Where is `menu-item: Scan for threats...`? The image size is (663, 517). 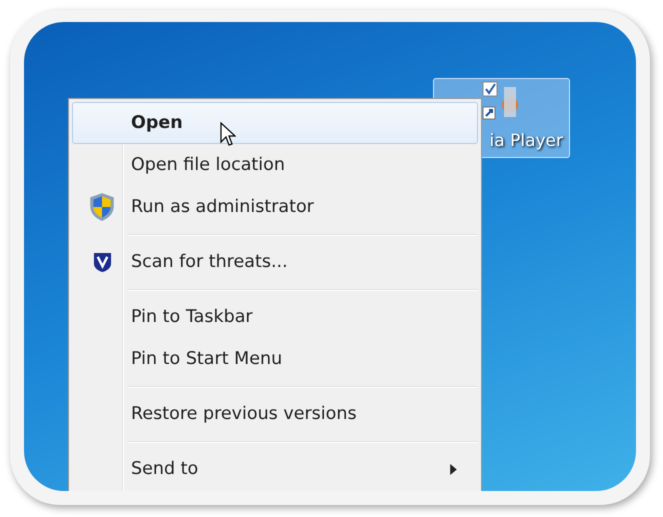 menu-item: Scan for threats... is located at coordinates (275, 262).